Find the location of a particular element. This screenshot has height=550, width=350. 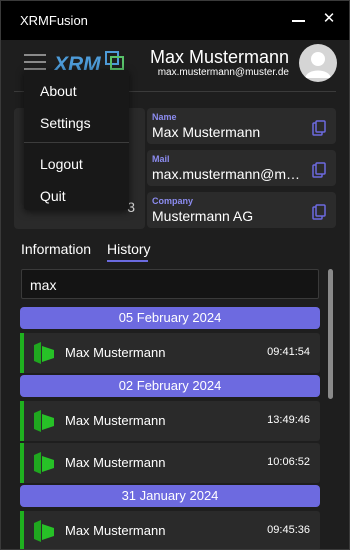

name-label: Name is located at coordinates (164, 117).